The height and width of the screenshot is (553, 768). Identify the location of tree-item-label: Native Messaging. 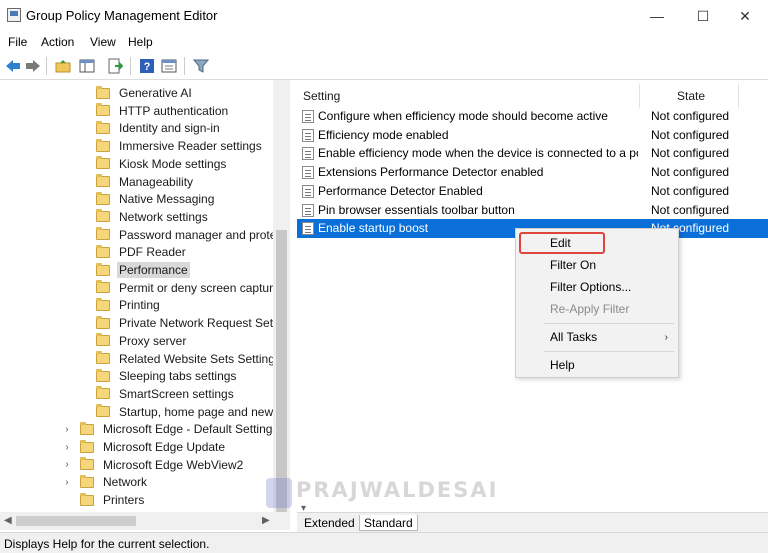
(167, 199).